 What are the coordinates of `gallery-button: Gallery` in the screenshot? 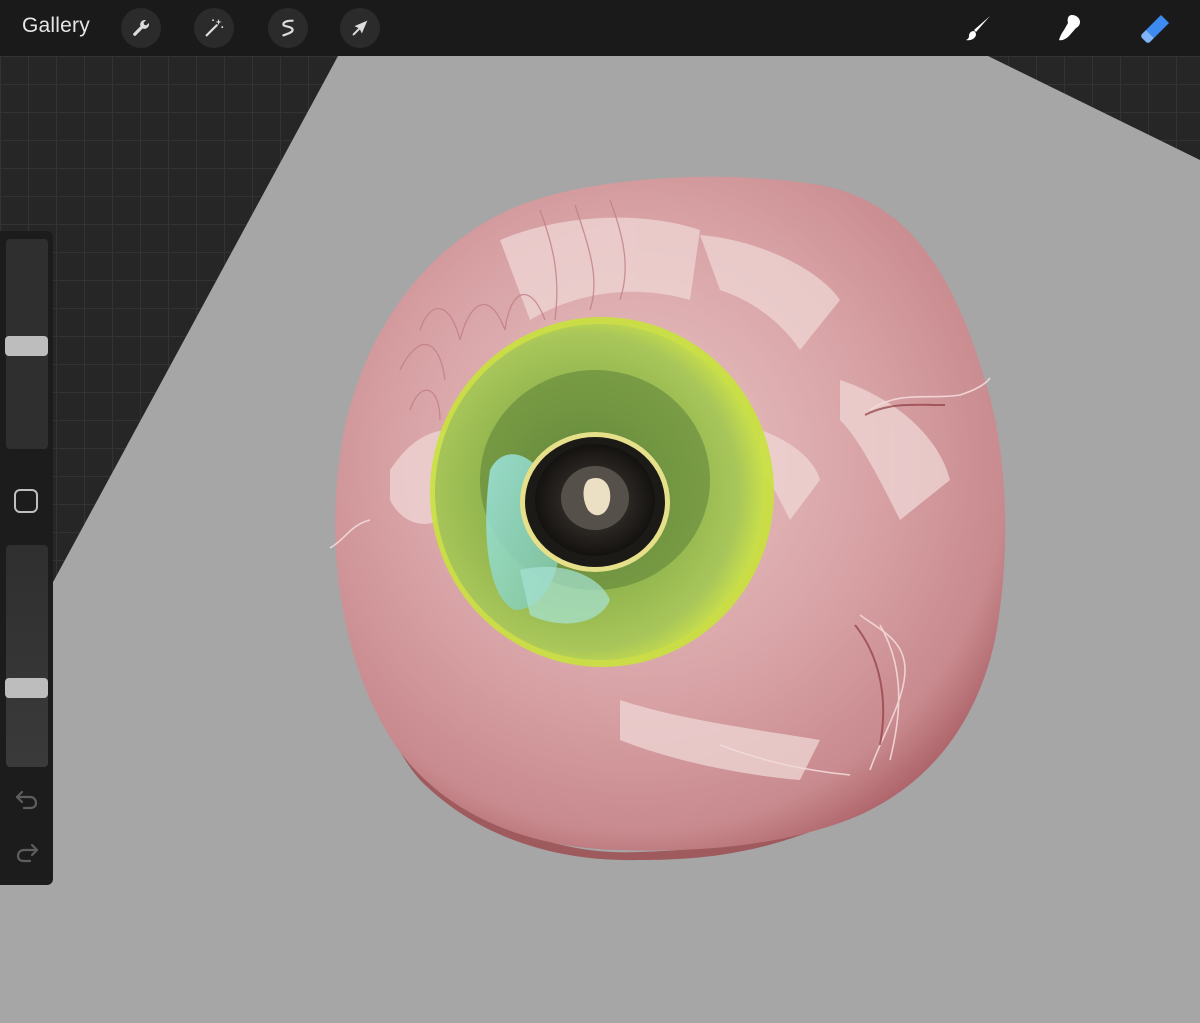 It's located at (56, 26).